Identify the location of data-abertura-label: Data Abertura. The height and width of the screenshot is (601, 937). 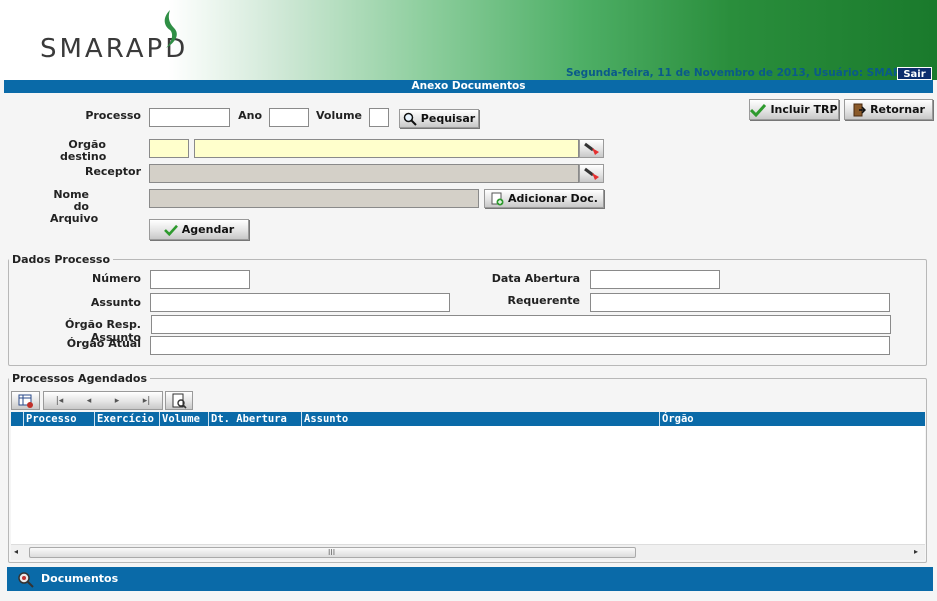
(535, 278).